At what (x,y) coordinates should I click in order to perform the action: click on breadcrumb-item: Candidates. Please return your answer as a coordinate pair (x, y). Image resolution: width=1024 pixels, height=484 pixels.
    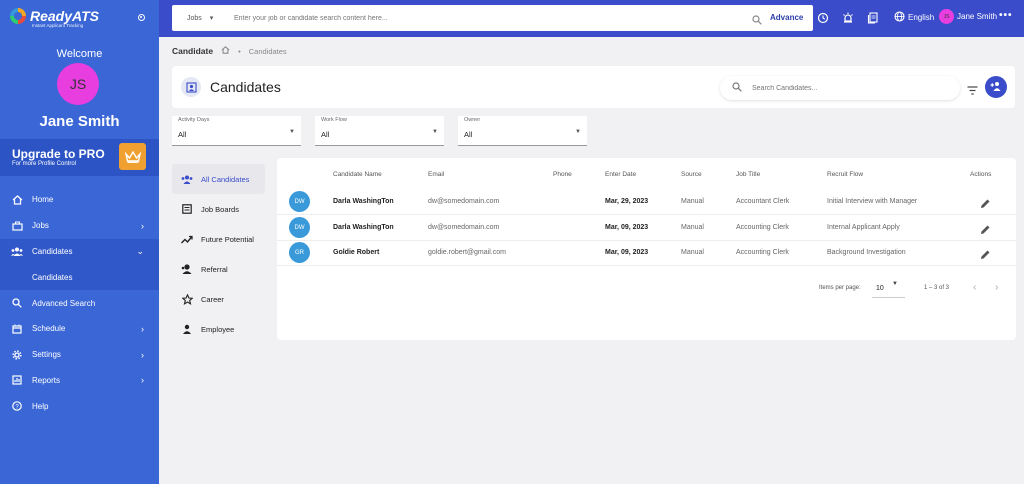
    Looking at the image, I should click on (268, 51).